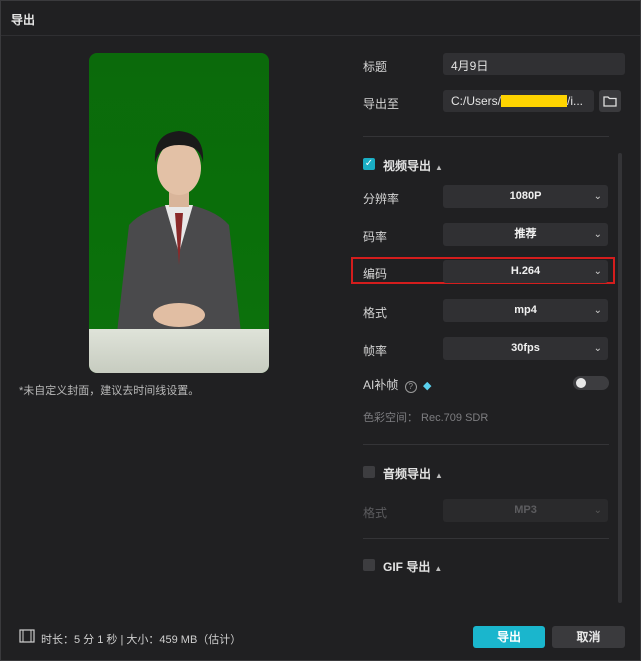  What do you see at coordinates (509, 637) in the screenshot?
I see `export-button: 导出` at bounding box center [509, 637].